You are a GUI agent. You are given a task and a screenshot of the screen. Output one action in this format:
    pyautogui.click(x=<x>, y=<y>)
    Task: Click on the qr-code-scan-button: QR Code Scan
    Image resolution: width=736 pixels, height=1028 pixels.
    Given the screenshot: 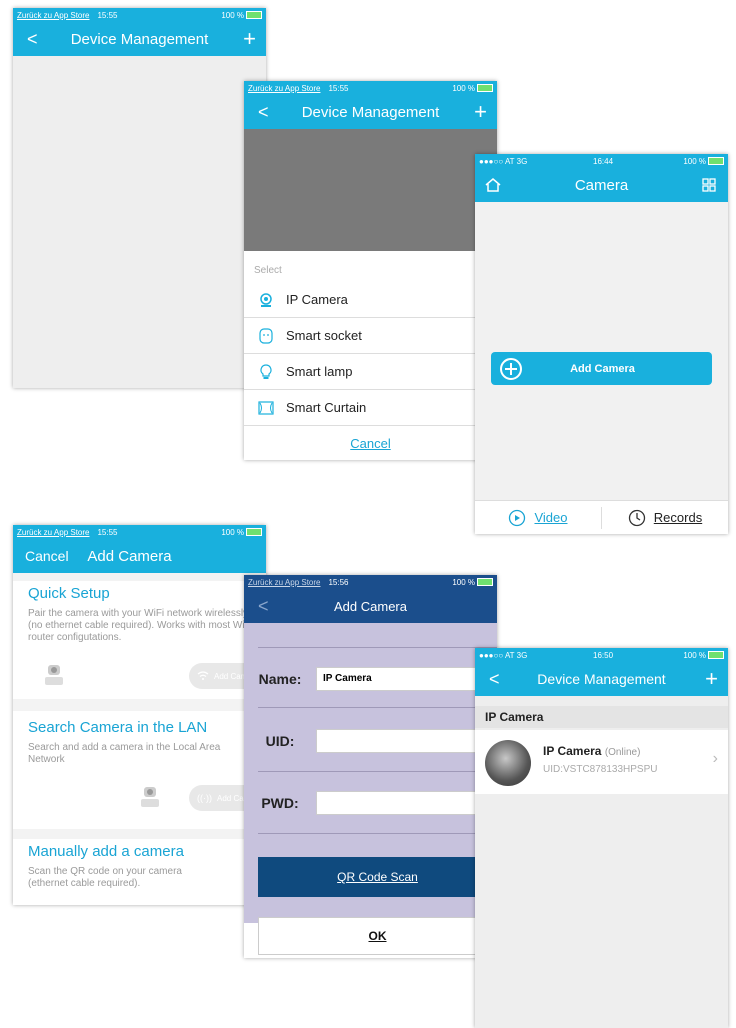 What is the action you would take?
    pyautogui.click(x=377, y=877)
    